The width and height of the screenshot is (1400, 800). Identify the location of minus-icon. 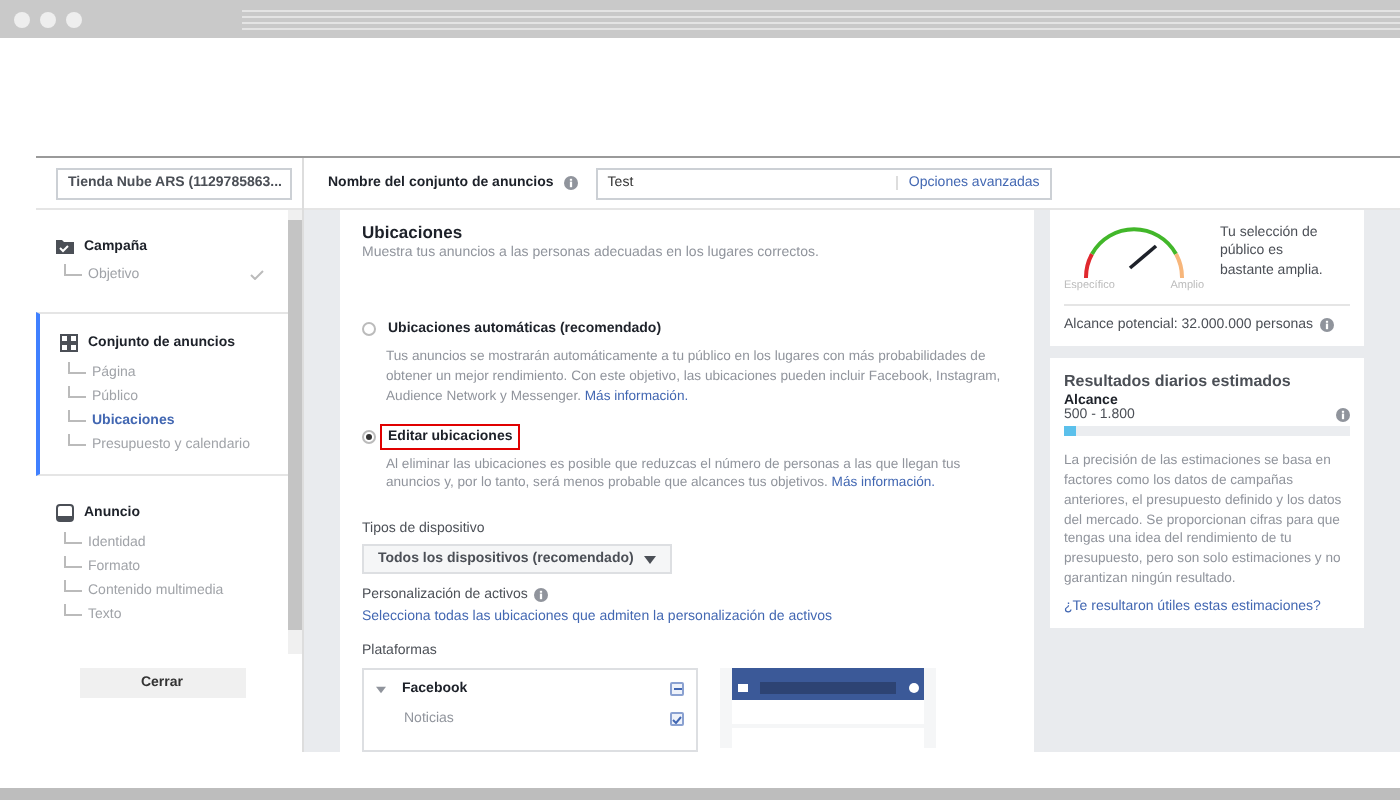
(677, 689).